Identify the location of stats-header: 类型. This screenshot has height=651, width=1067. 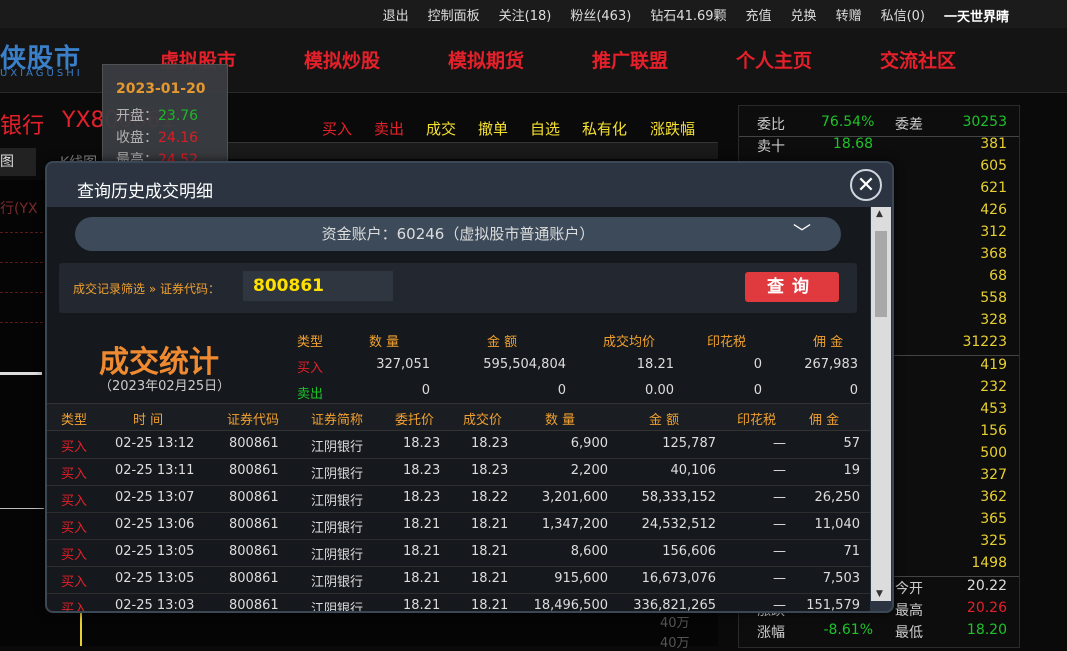
(310, 342).